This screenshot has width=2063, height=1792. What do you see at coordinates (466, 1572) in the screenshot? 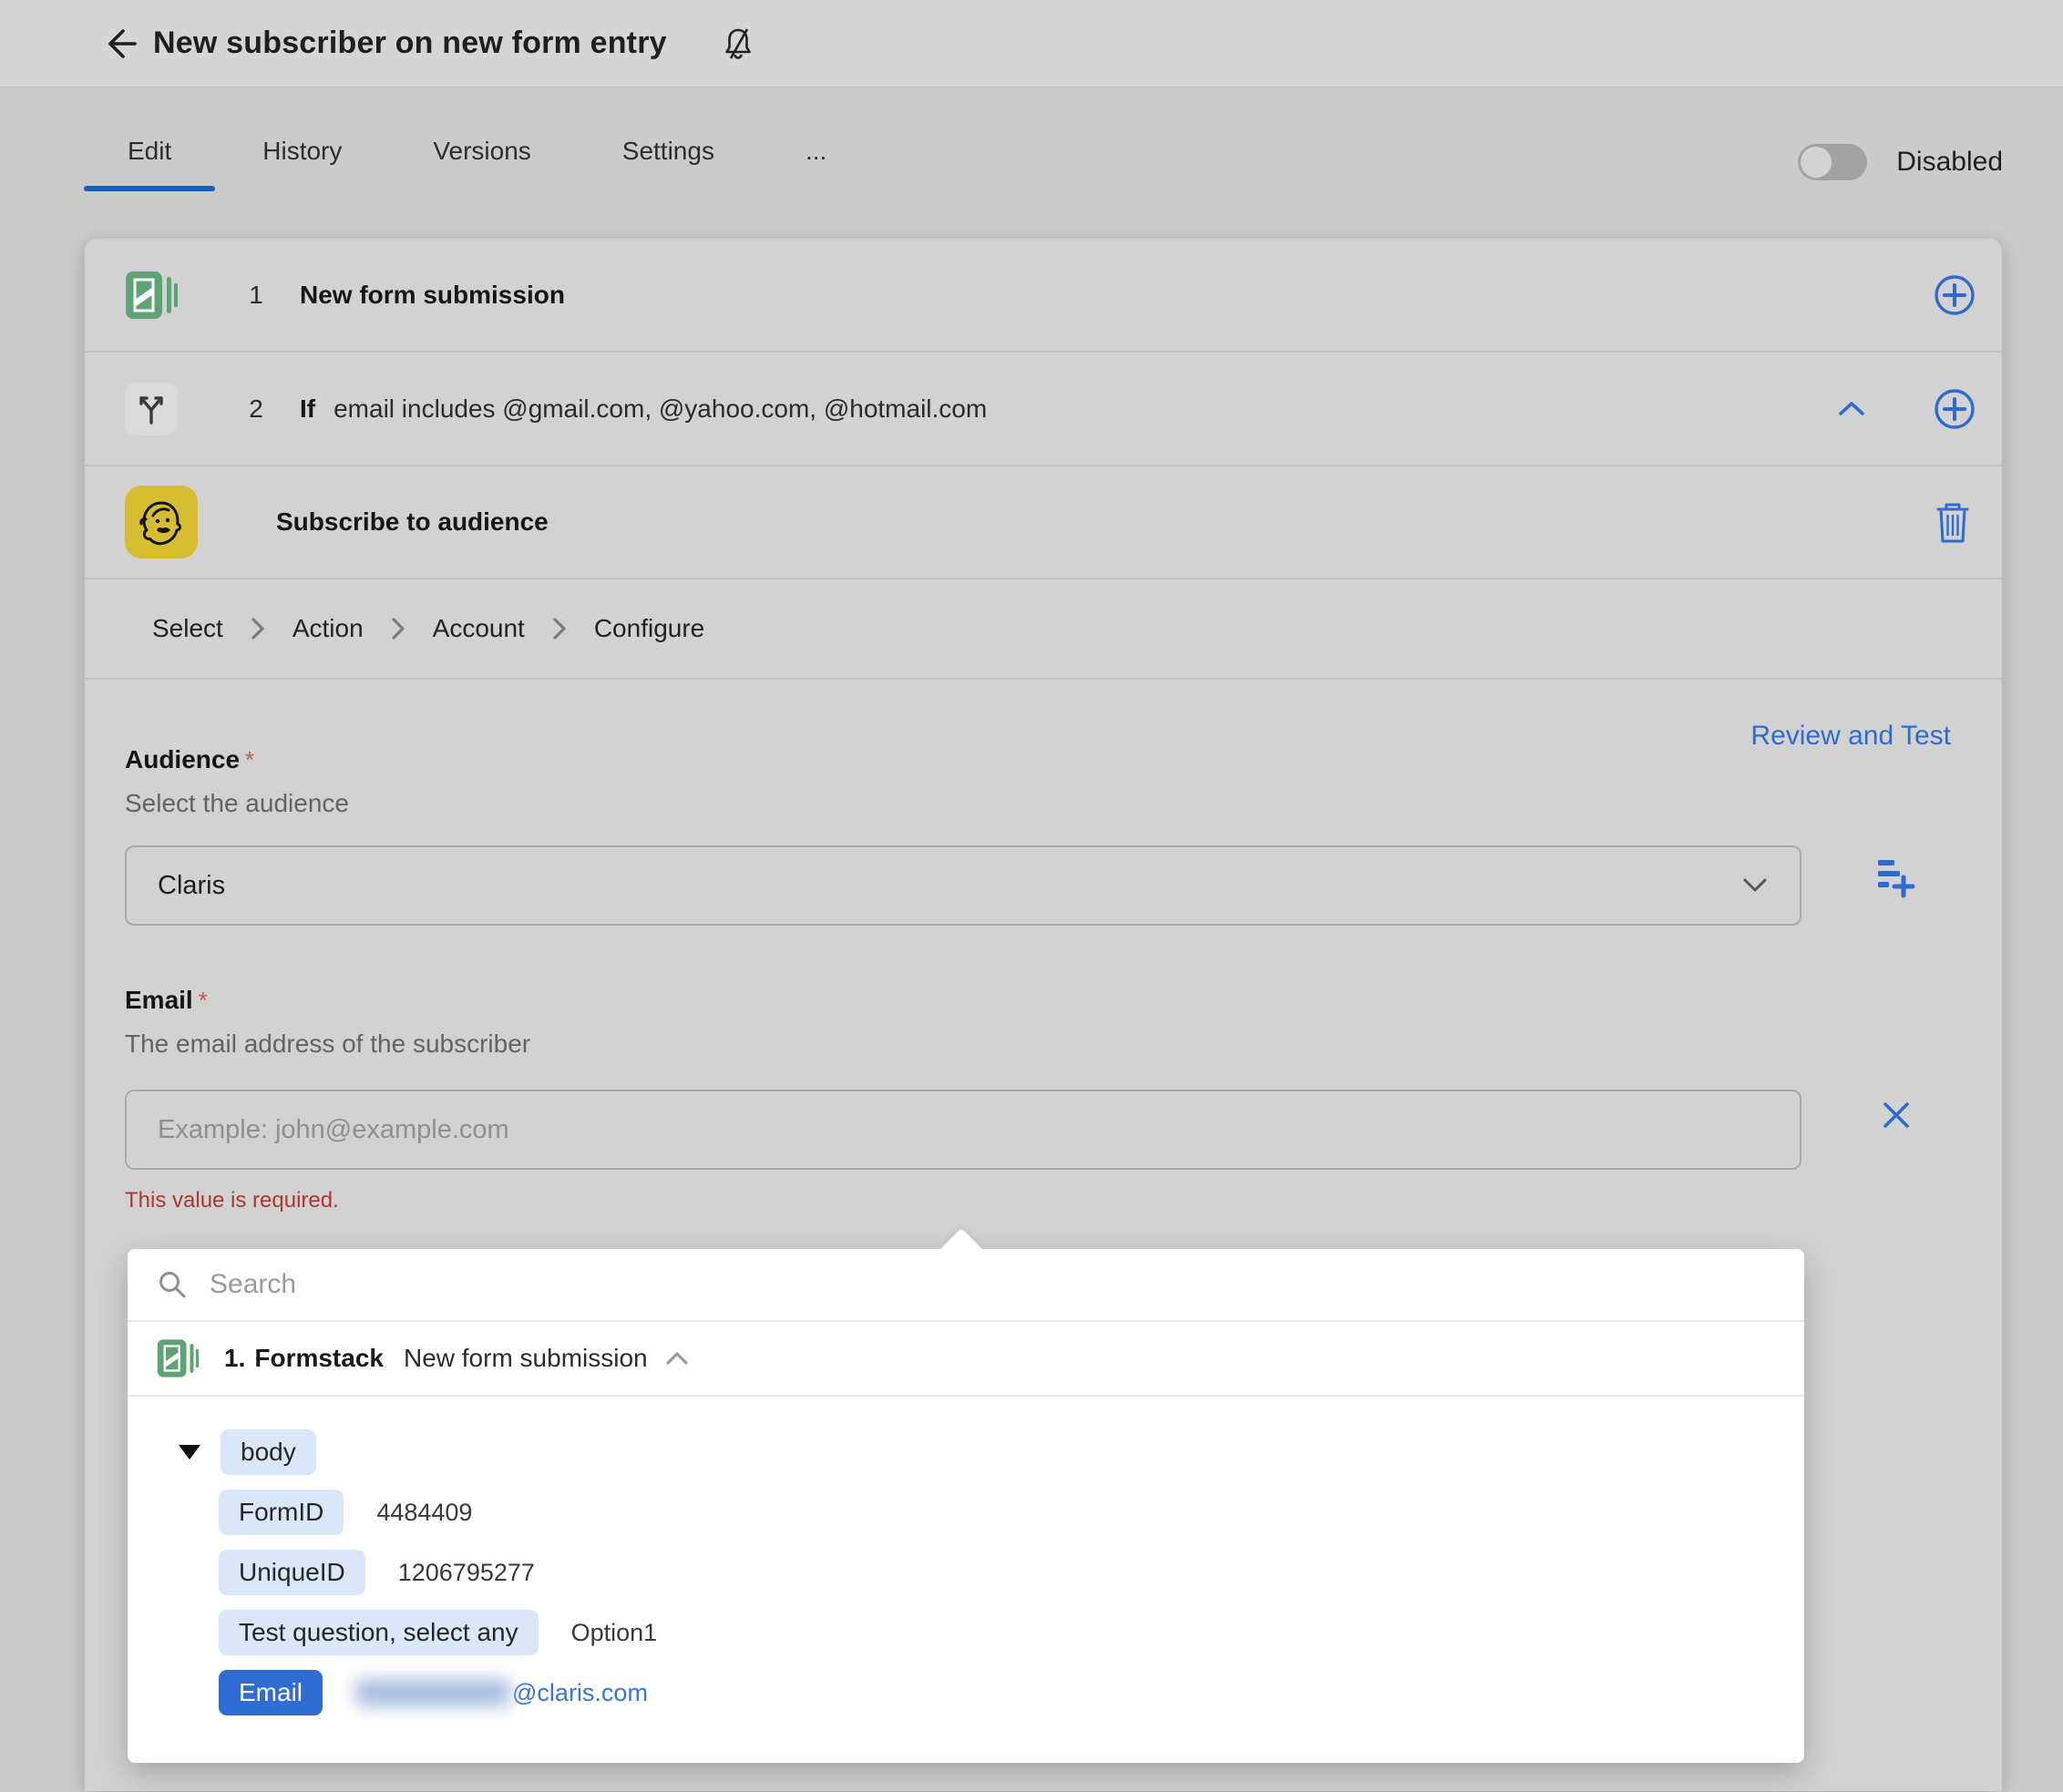
I see `field-value: 1206795277` at bounding box center [466, 1572].